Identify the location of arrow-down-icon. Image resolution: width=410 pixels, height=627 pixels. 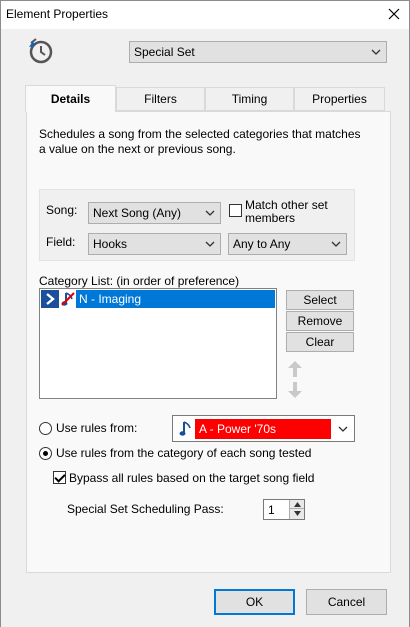
(295, 390).